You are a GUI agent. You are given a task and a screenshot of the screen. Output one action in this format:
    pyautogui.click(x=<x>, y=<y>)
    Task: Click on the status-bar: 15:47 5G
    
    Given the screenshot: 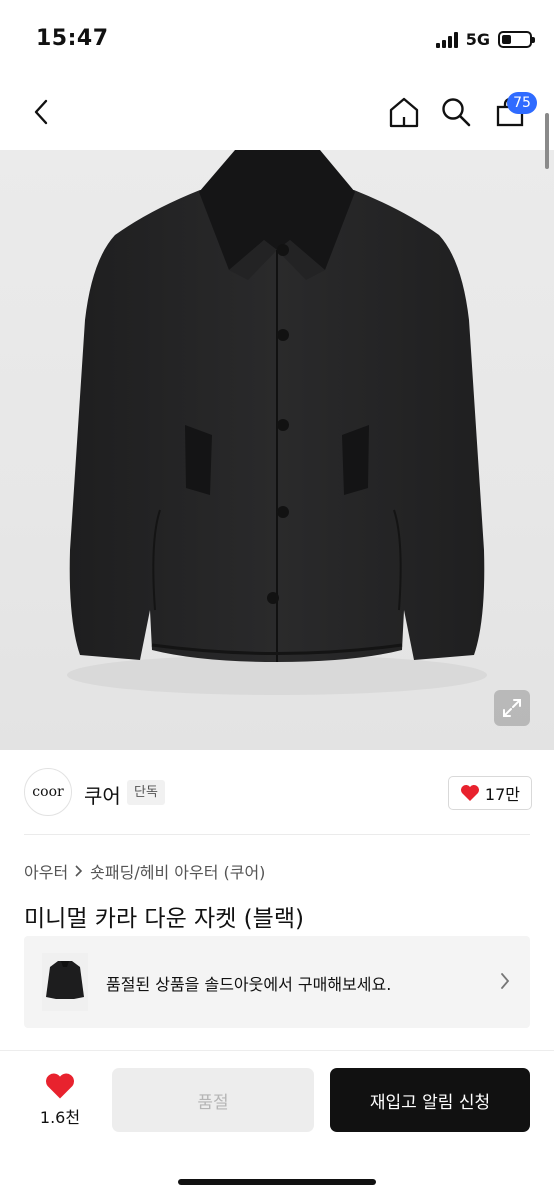 What is the action you would take?
    pyautogui.click(x=277, y=40)
    